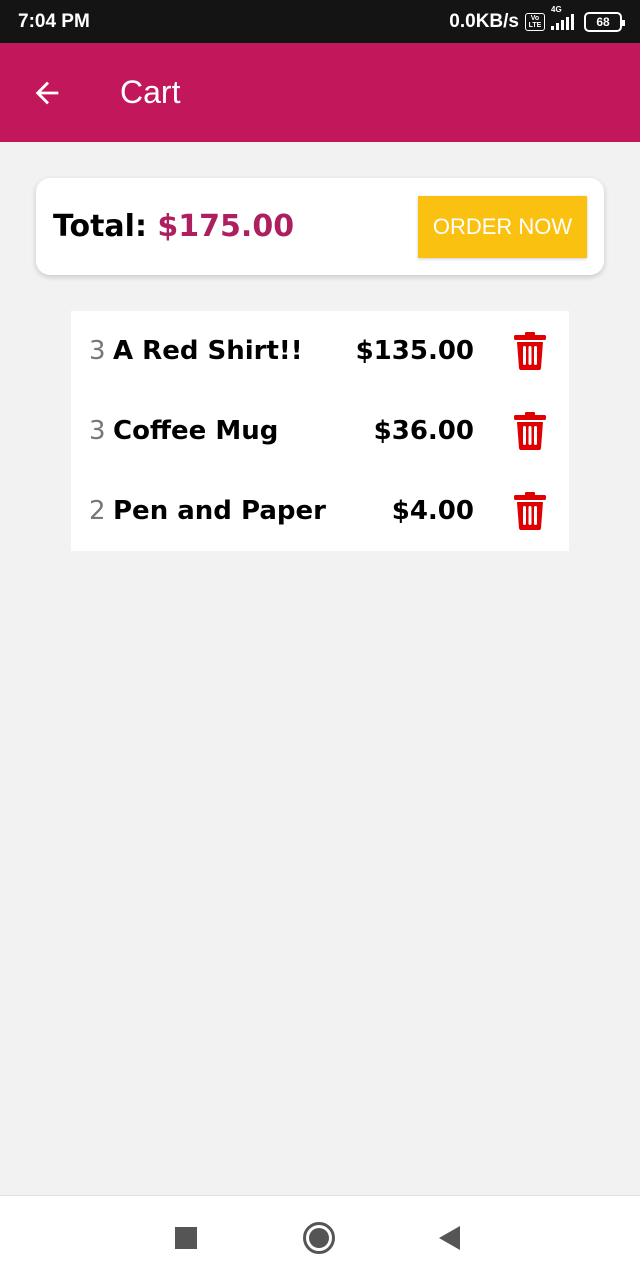 This screenshot has height=1280, width=640. I want to click on page-title: Cart, so click(150, 92).